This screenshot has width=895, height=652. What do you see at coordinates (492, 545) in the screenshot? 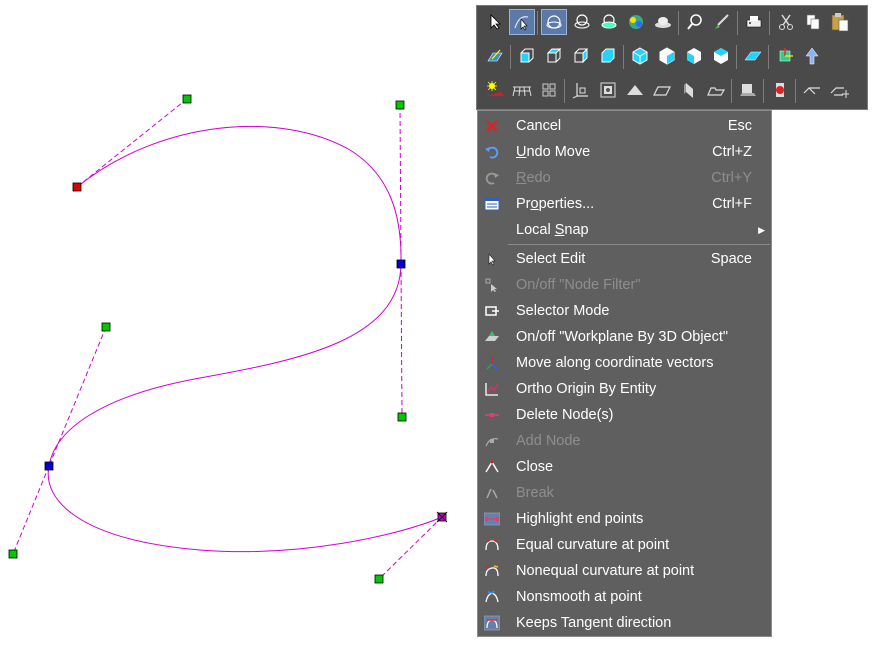
I see `equal-curvature-icon` at bounding box center [492, 545].